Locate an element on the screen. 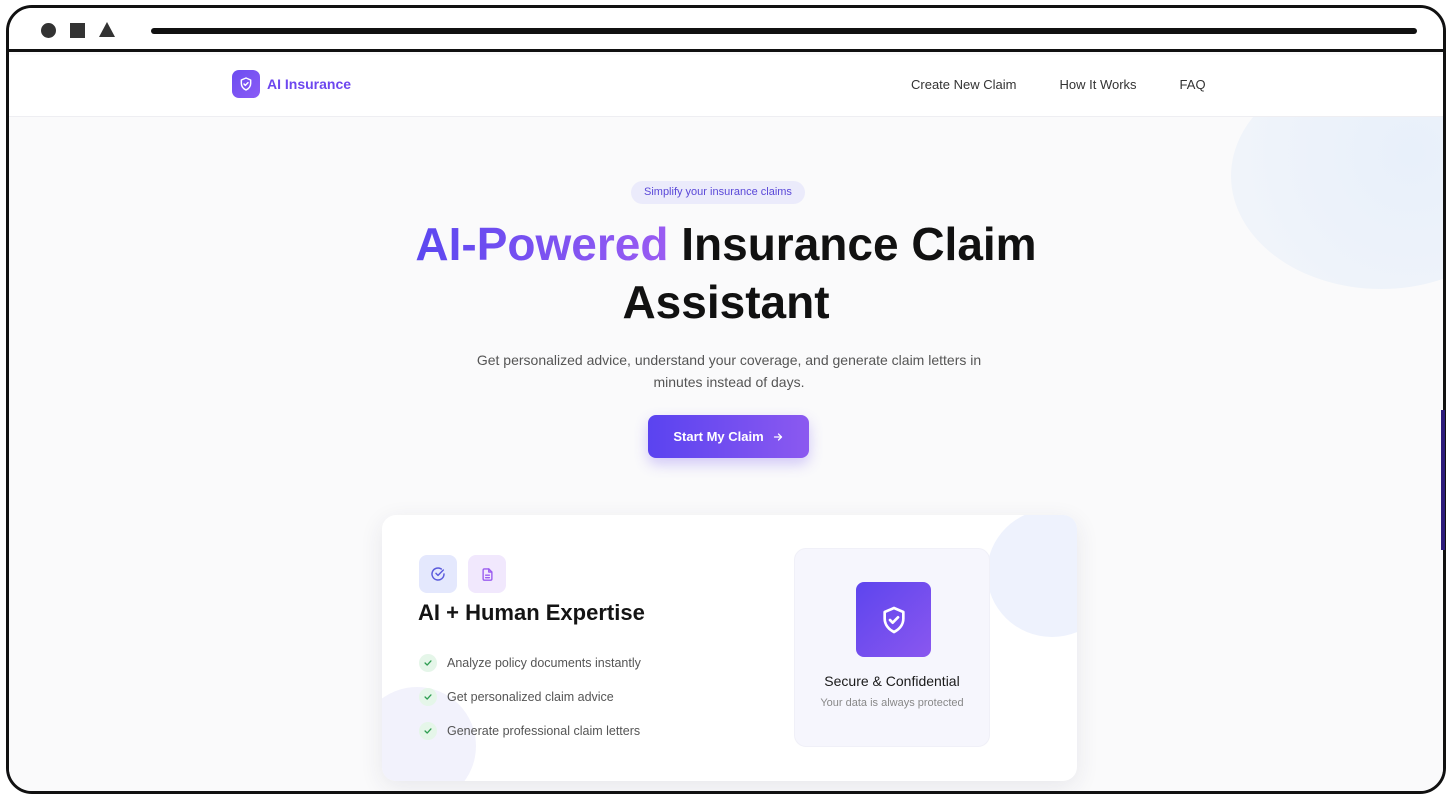 The image size is (1450, 797). feature-text: Get personalized claim advice is located at coordinates (530, 697).